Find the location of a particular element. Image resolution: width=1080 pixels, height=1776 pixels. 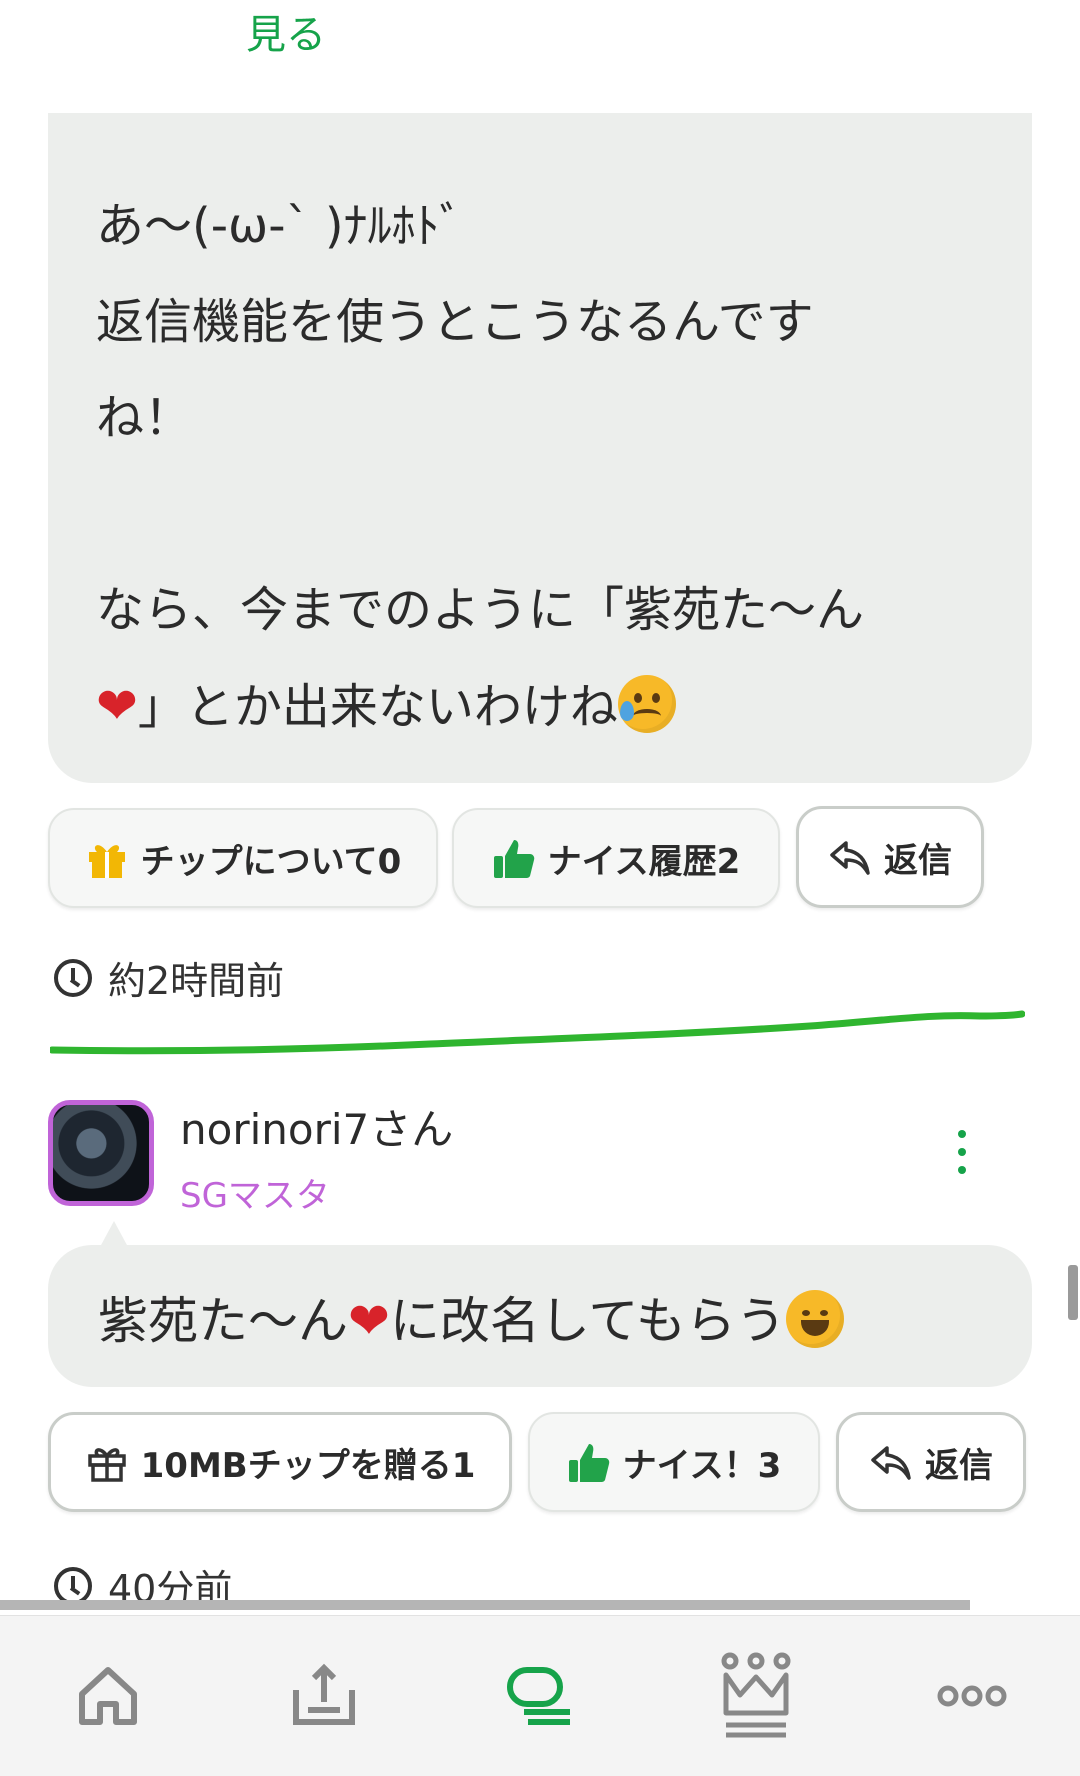

send-tip-button: 10MBチップを贈る1 is located at coordinates (280, 1462).